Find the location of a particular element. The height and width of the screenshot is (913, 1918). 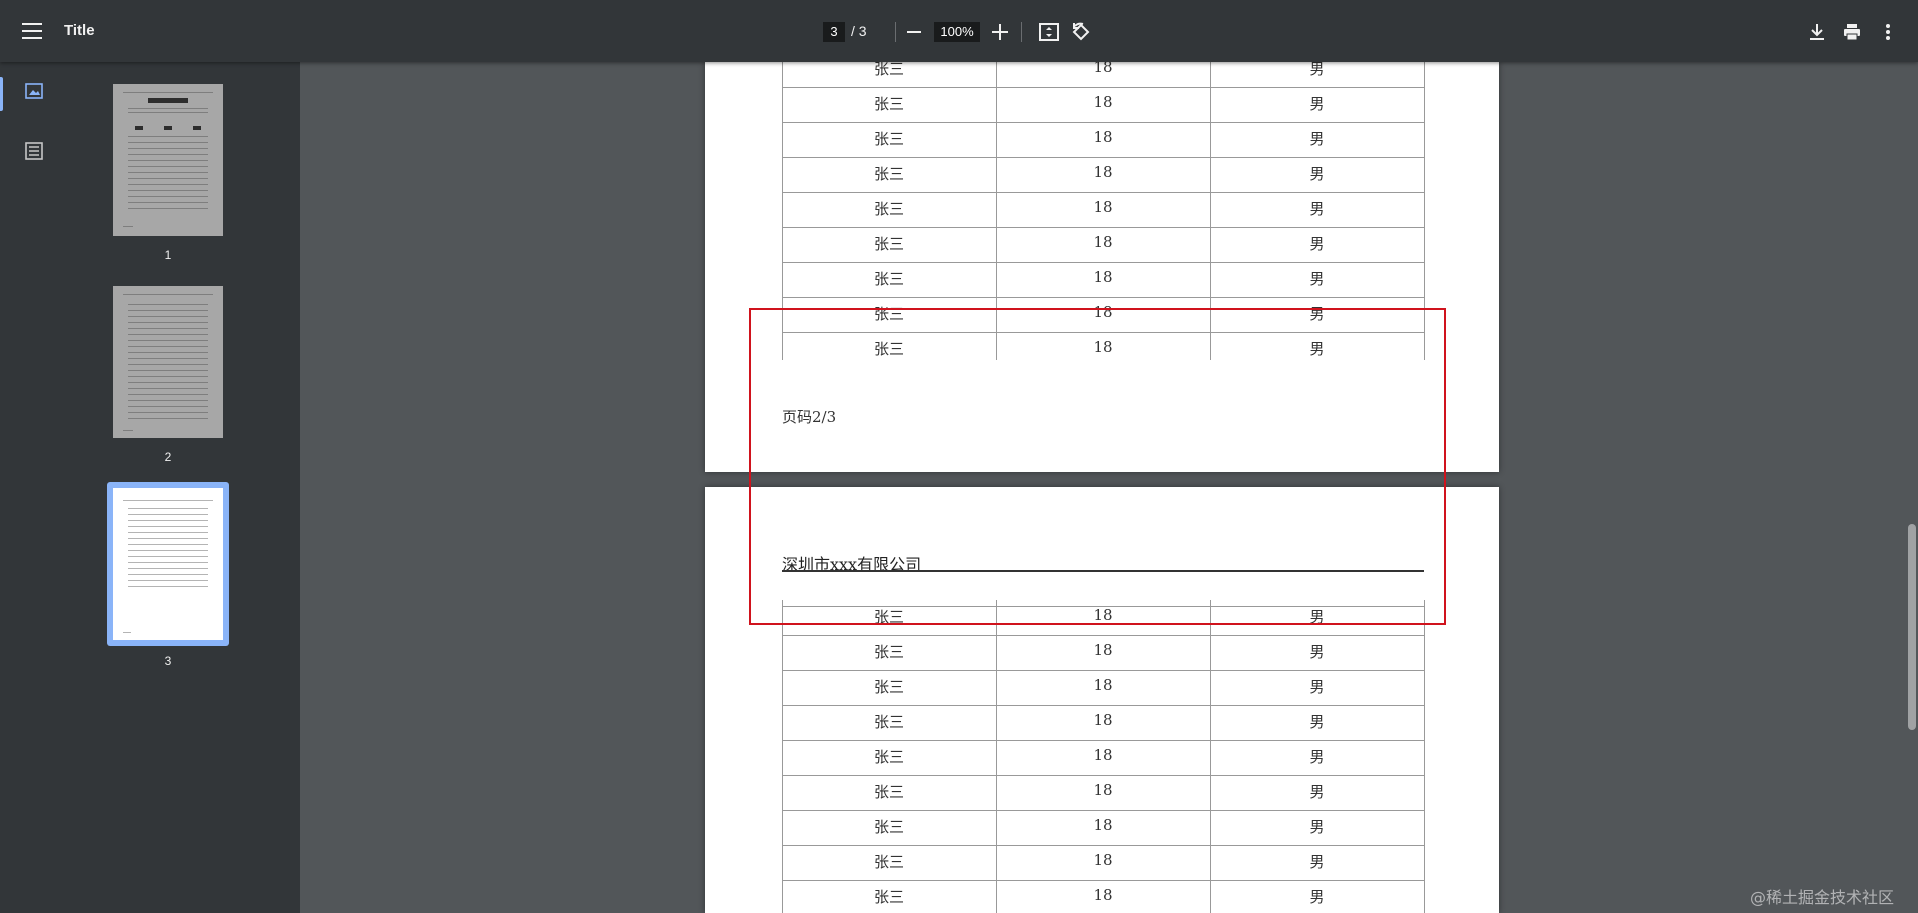

pdf-toolbar: Title 3 / 3 100% is located at coordinates (959, 31).